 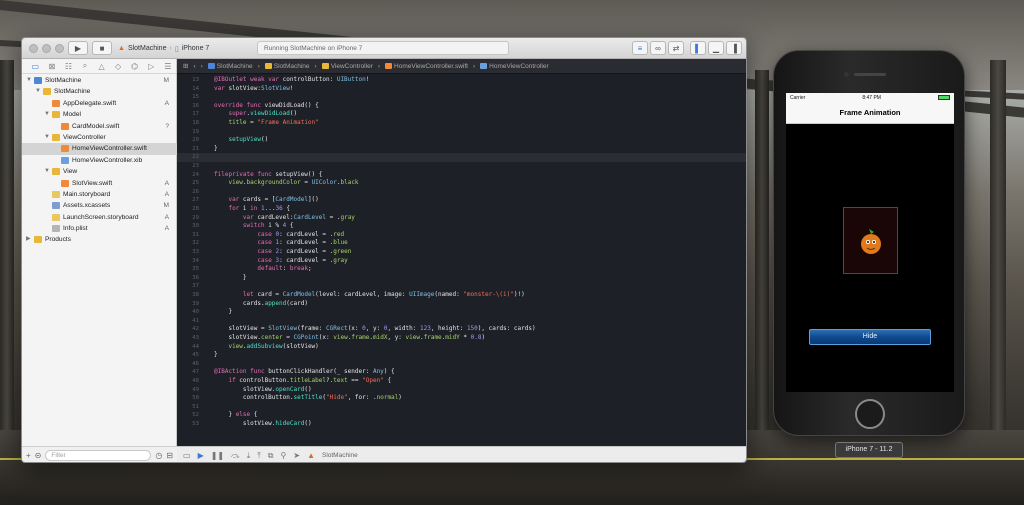 What do you see at coordinates (870, 337) in the screenshot?
I see `hide-button: Hide` at bounding box center [870, 337].